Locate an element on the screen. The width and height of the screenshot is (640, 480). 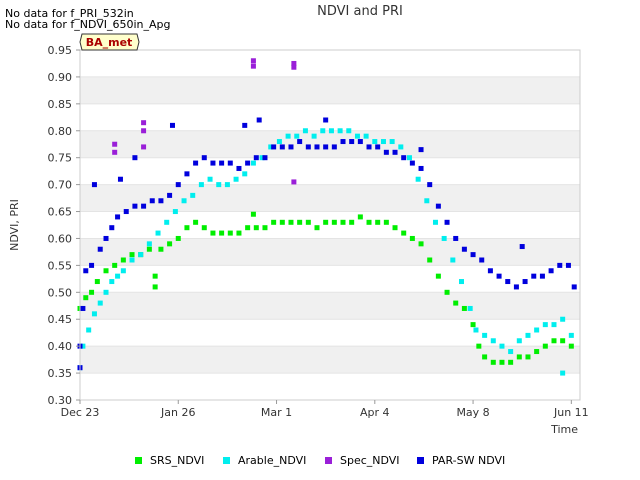
y-tick-label: 0.60 is located at coordinates (60, 238).